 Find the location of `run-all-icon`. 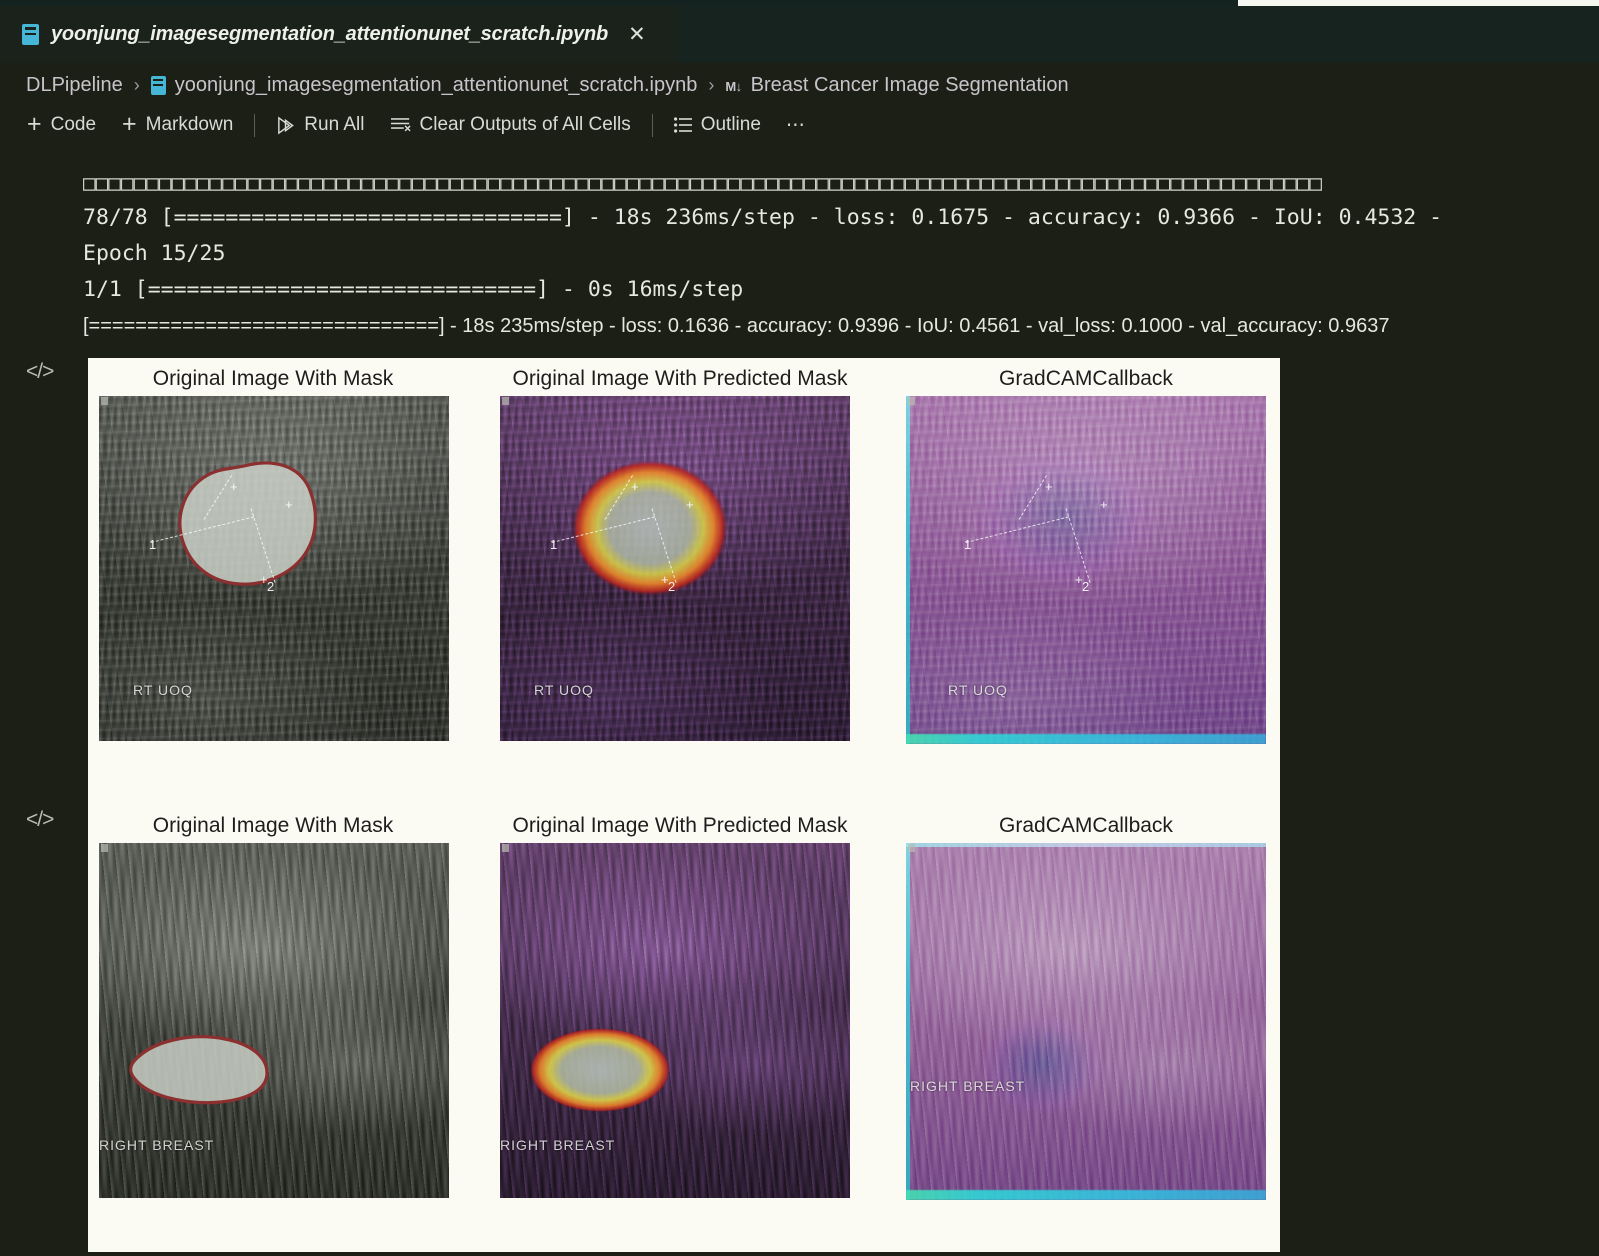

run-all-icon is located at coordinates (286, 125).